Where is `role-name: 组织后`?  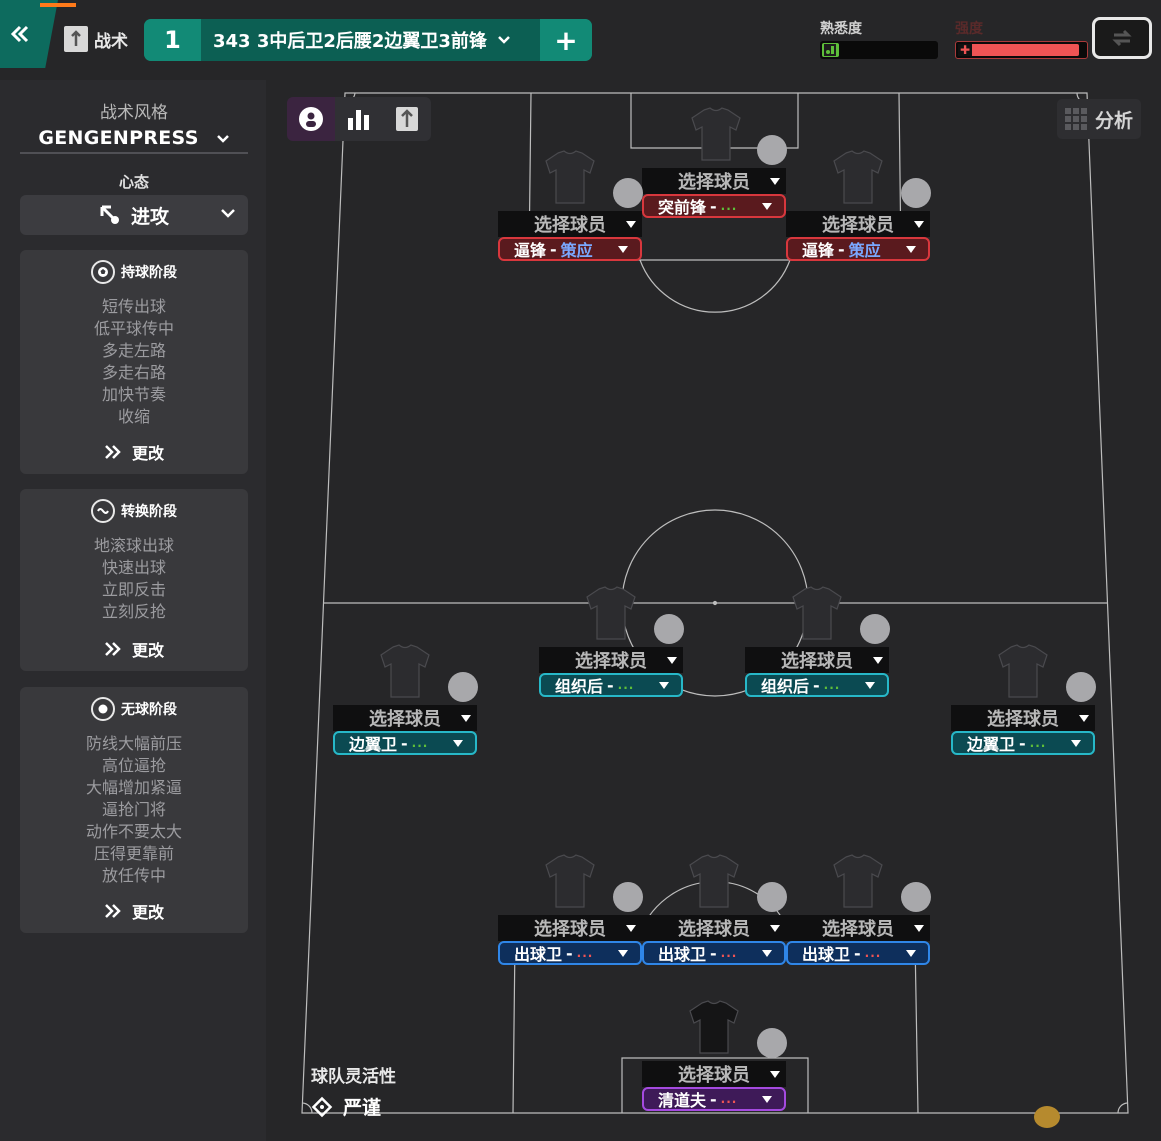
role-name: 组织后 is located at coordinates (579, 686).